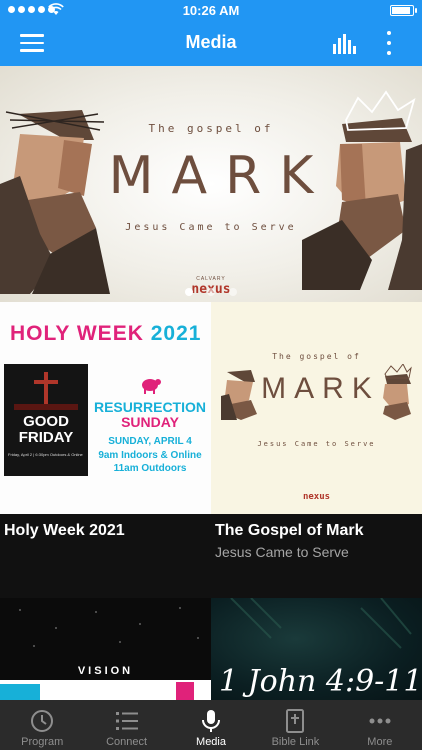  I want to click on mark-subtitle: Jesus Came to Serve, so click(316, 444).